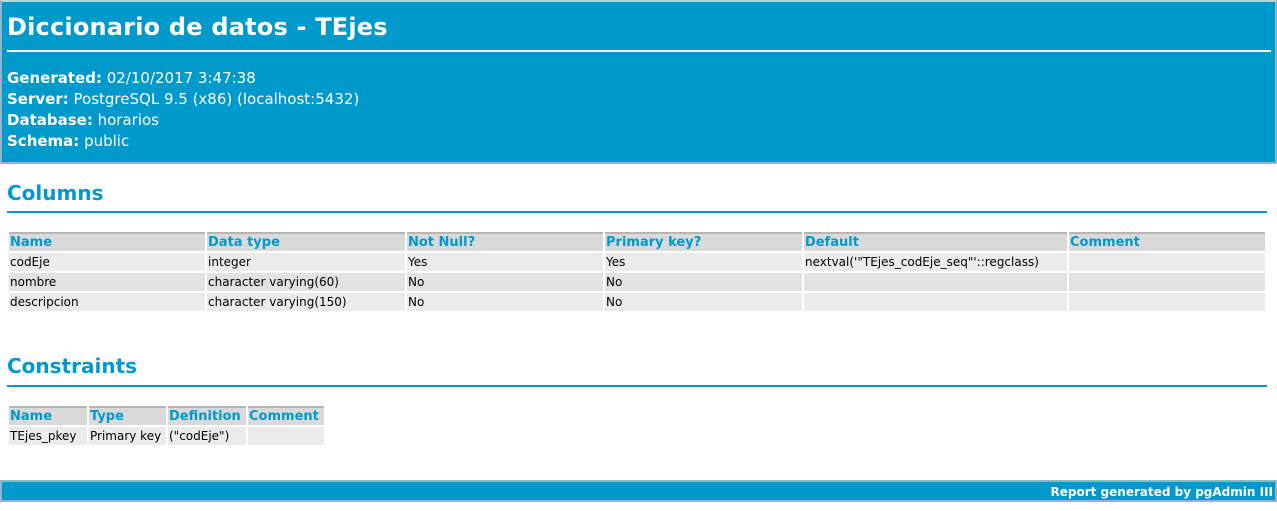  Describe the element at coordinates (38, 99) in the screenshot. I see `server-label: Server:` at that location.